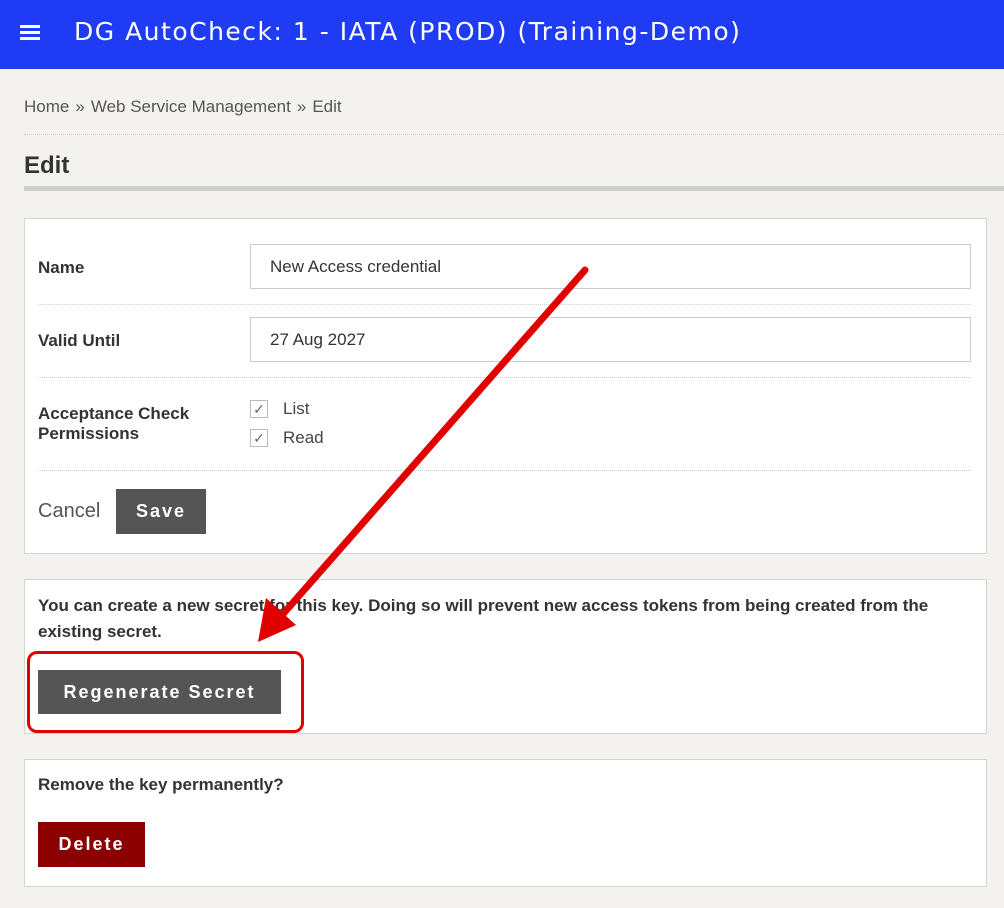 Image resolution: width=1004 pixels, height=908 pixels. What do you see at coordinates (296, 408) in the screenshot?
I see `list-permission-label: List` at bounding box center [296, 408].